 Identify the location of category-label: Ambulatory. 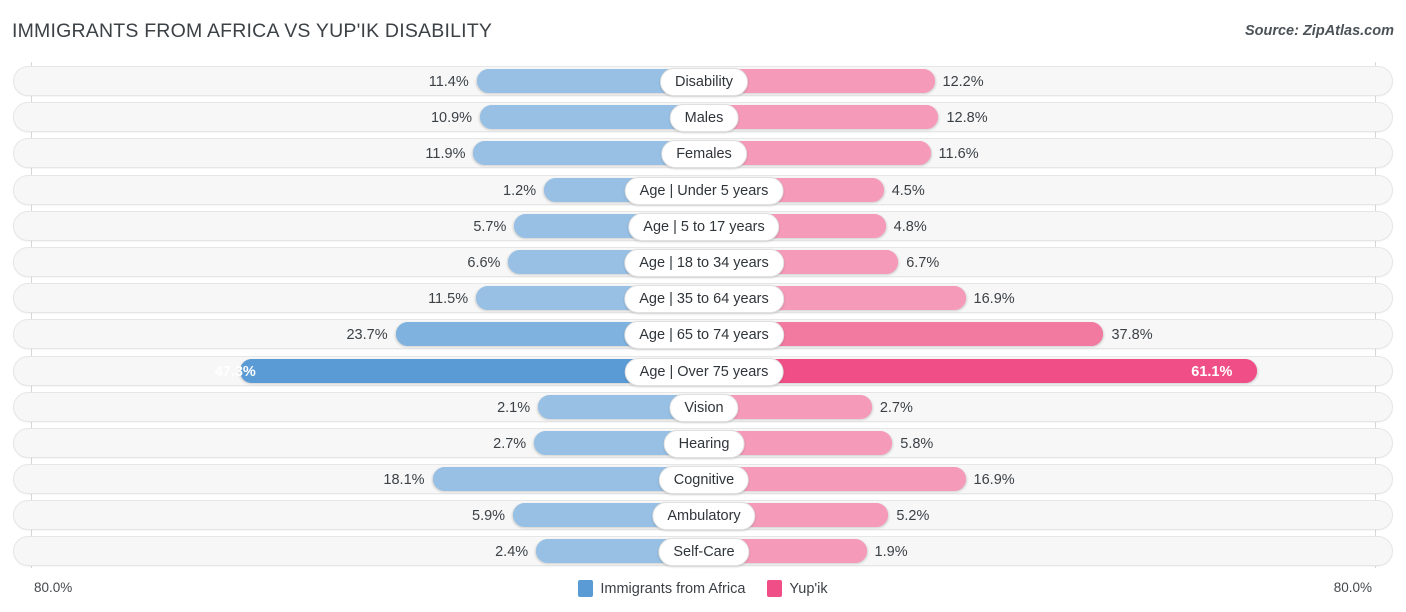
(704, 516).